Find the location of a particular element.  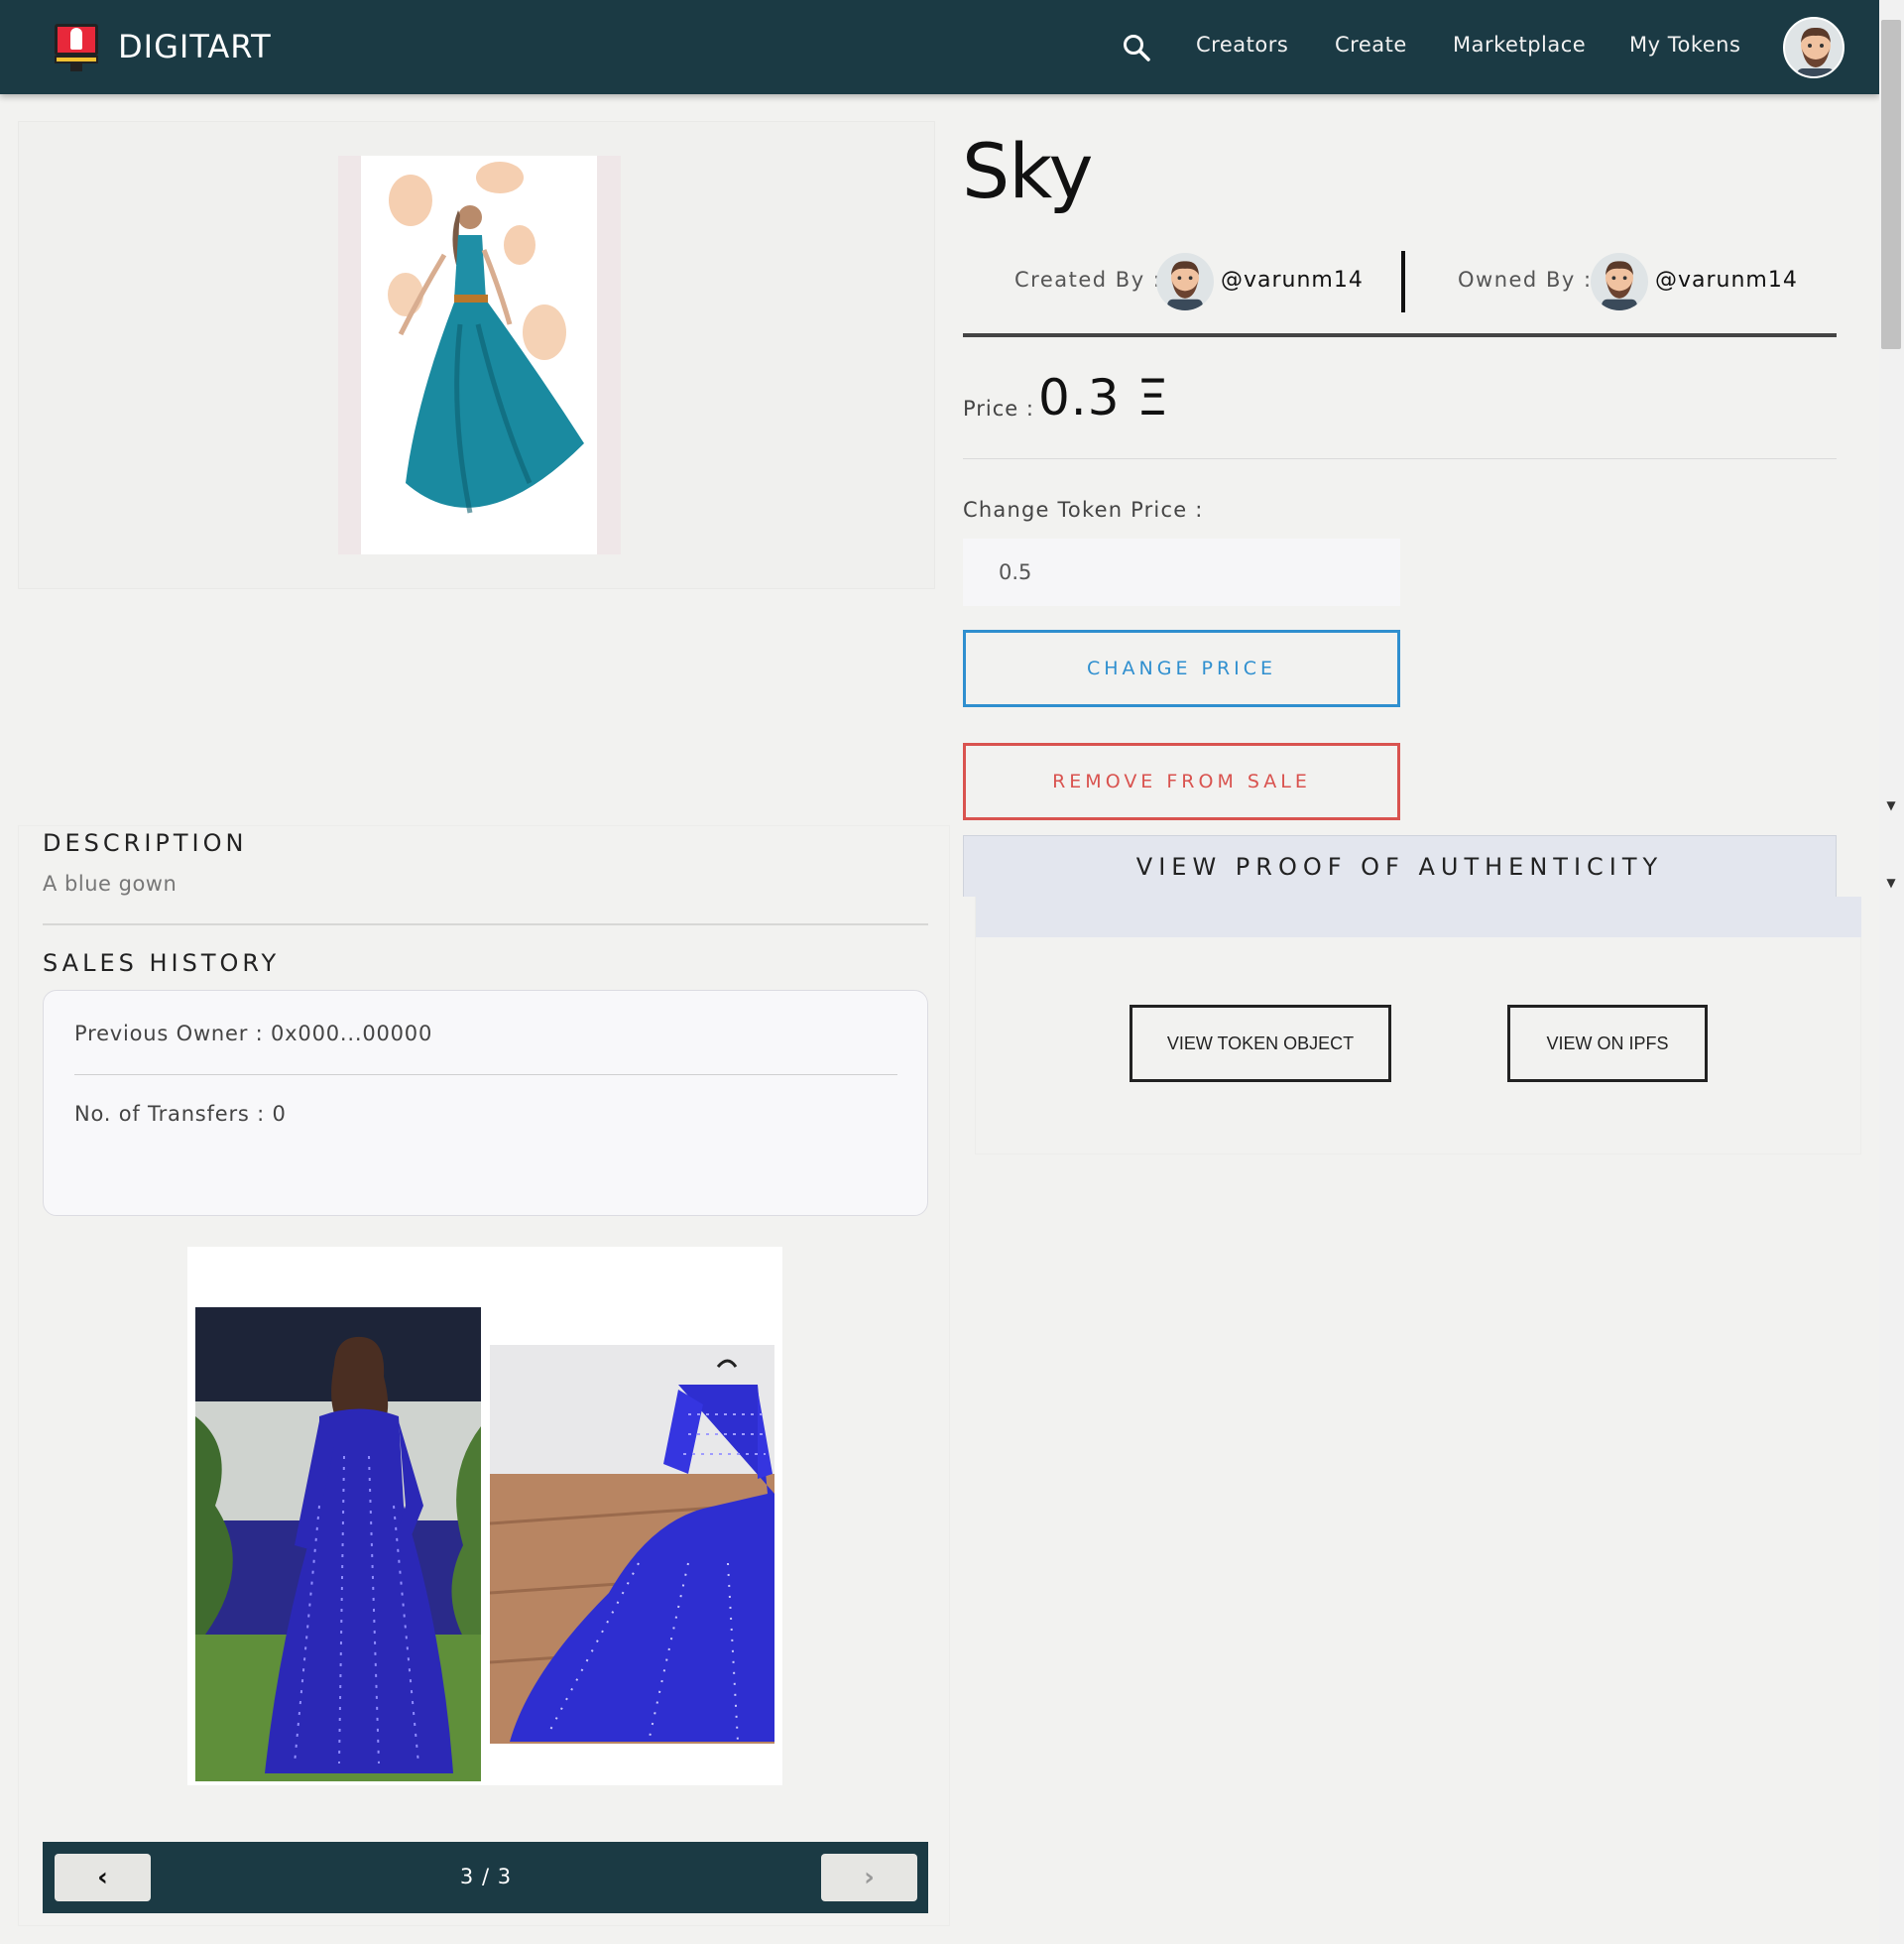

view-token-object-button: VIEW TOKEN OBJECT is located at coordinates (1260, 1043).